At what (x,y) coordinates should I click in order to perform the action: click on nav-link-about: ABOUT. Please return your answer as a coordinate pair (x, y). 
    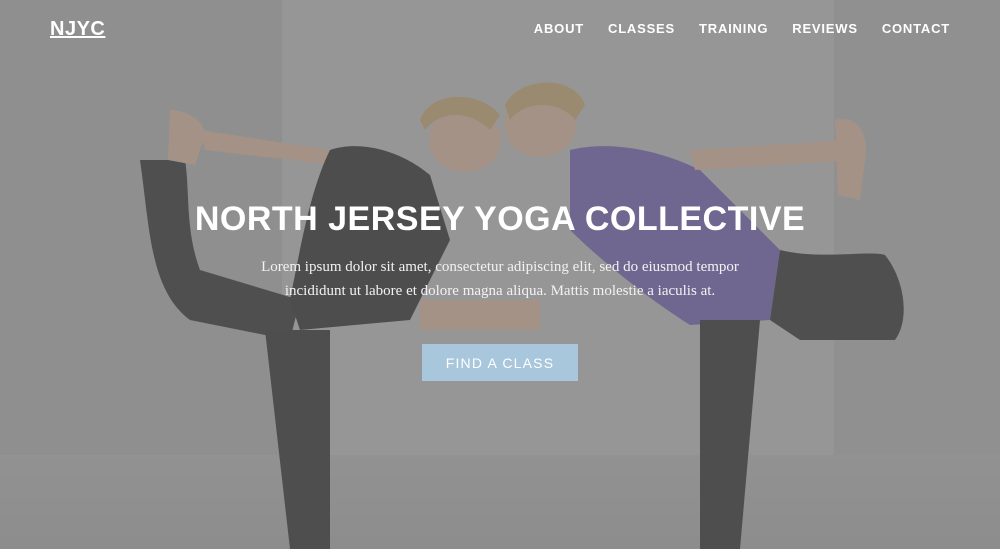
    Looking at the image, I should click on (559, 28).